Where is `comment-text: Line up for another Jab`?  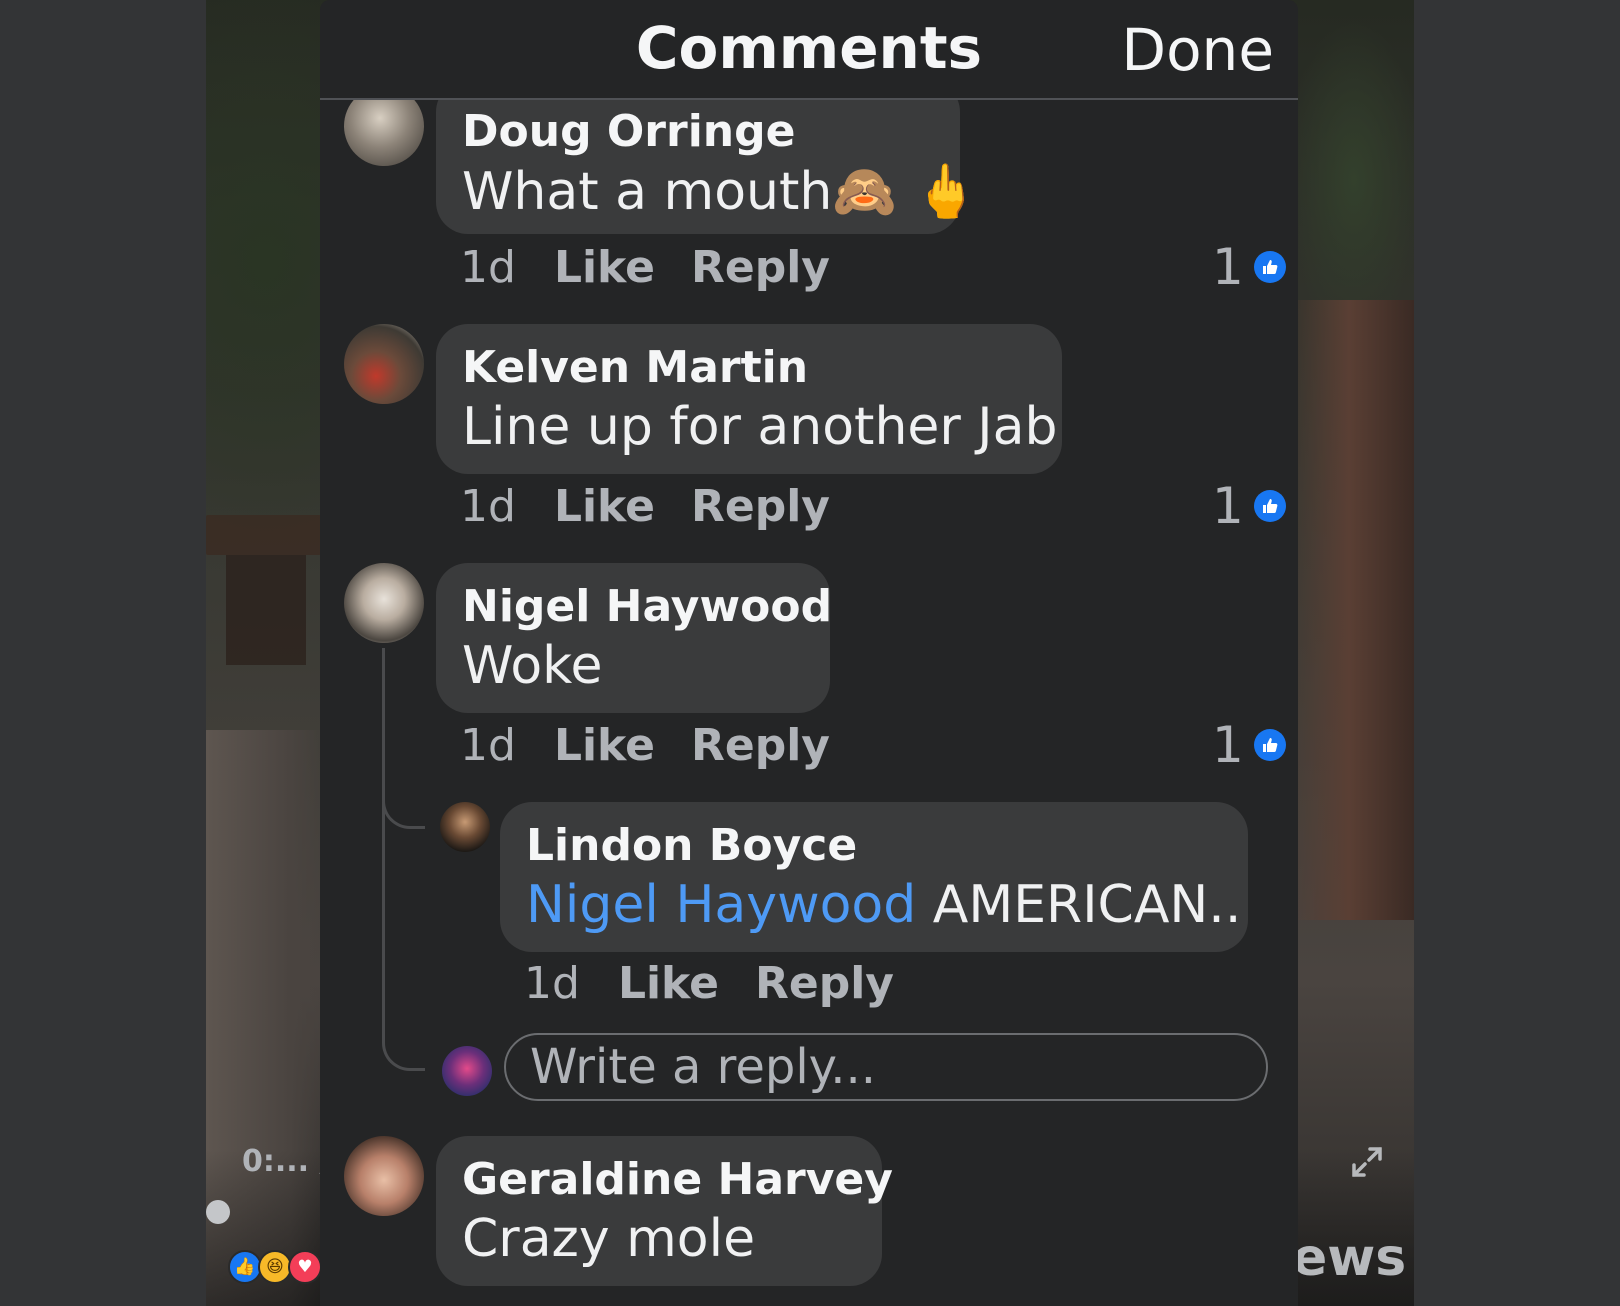 comment-text: Line up for another Jab is located at coordinates (760, 427).